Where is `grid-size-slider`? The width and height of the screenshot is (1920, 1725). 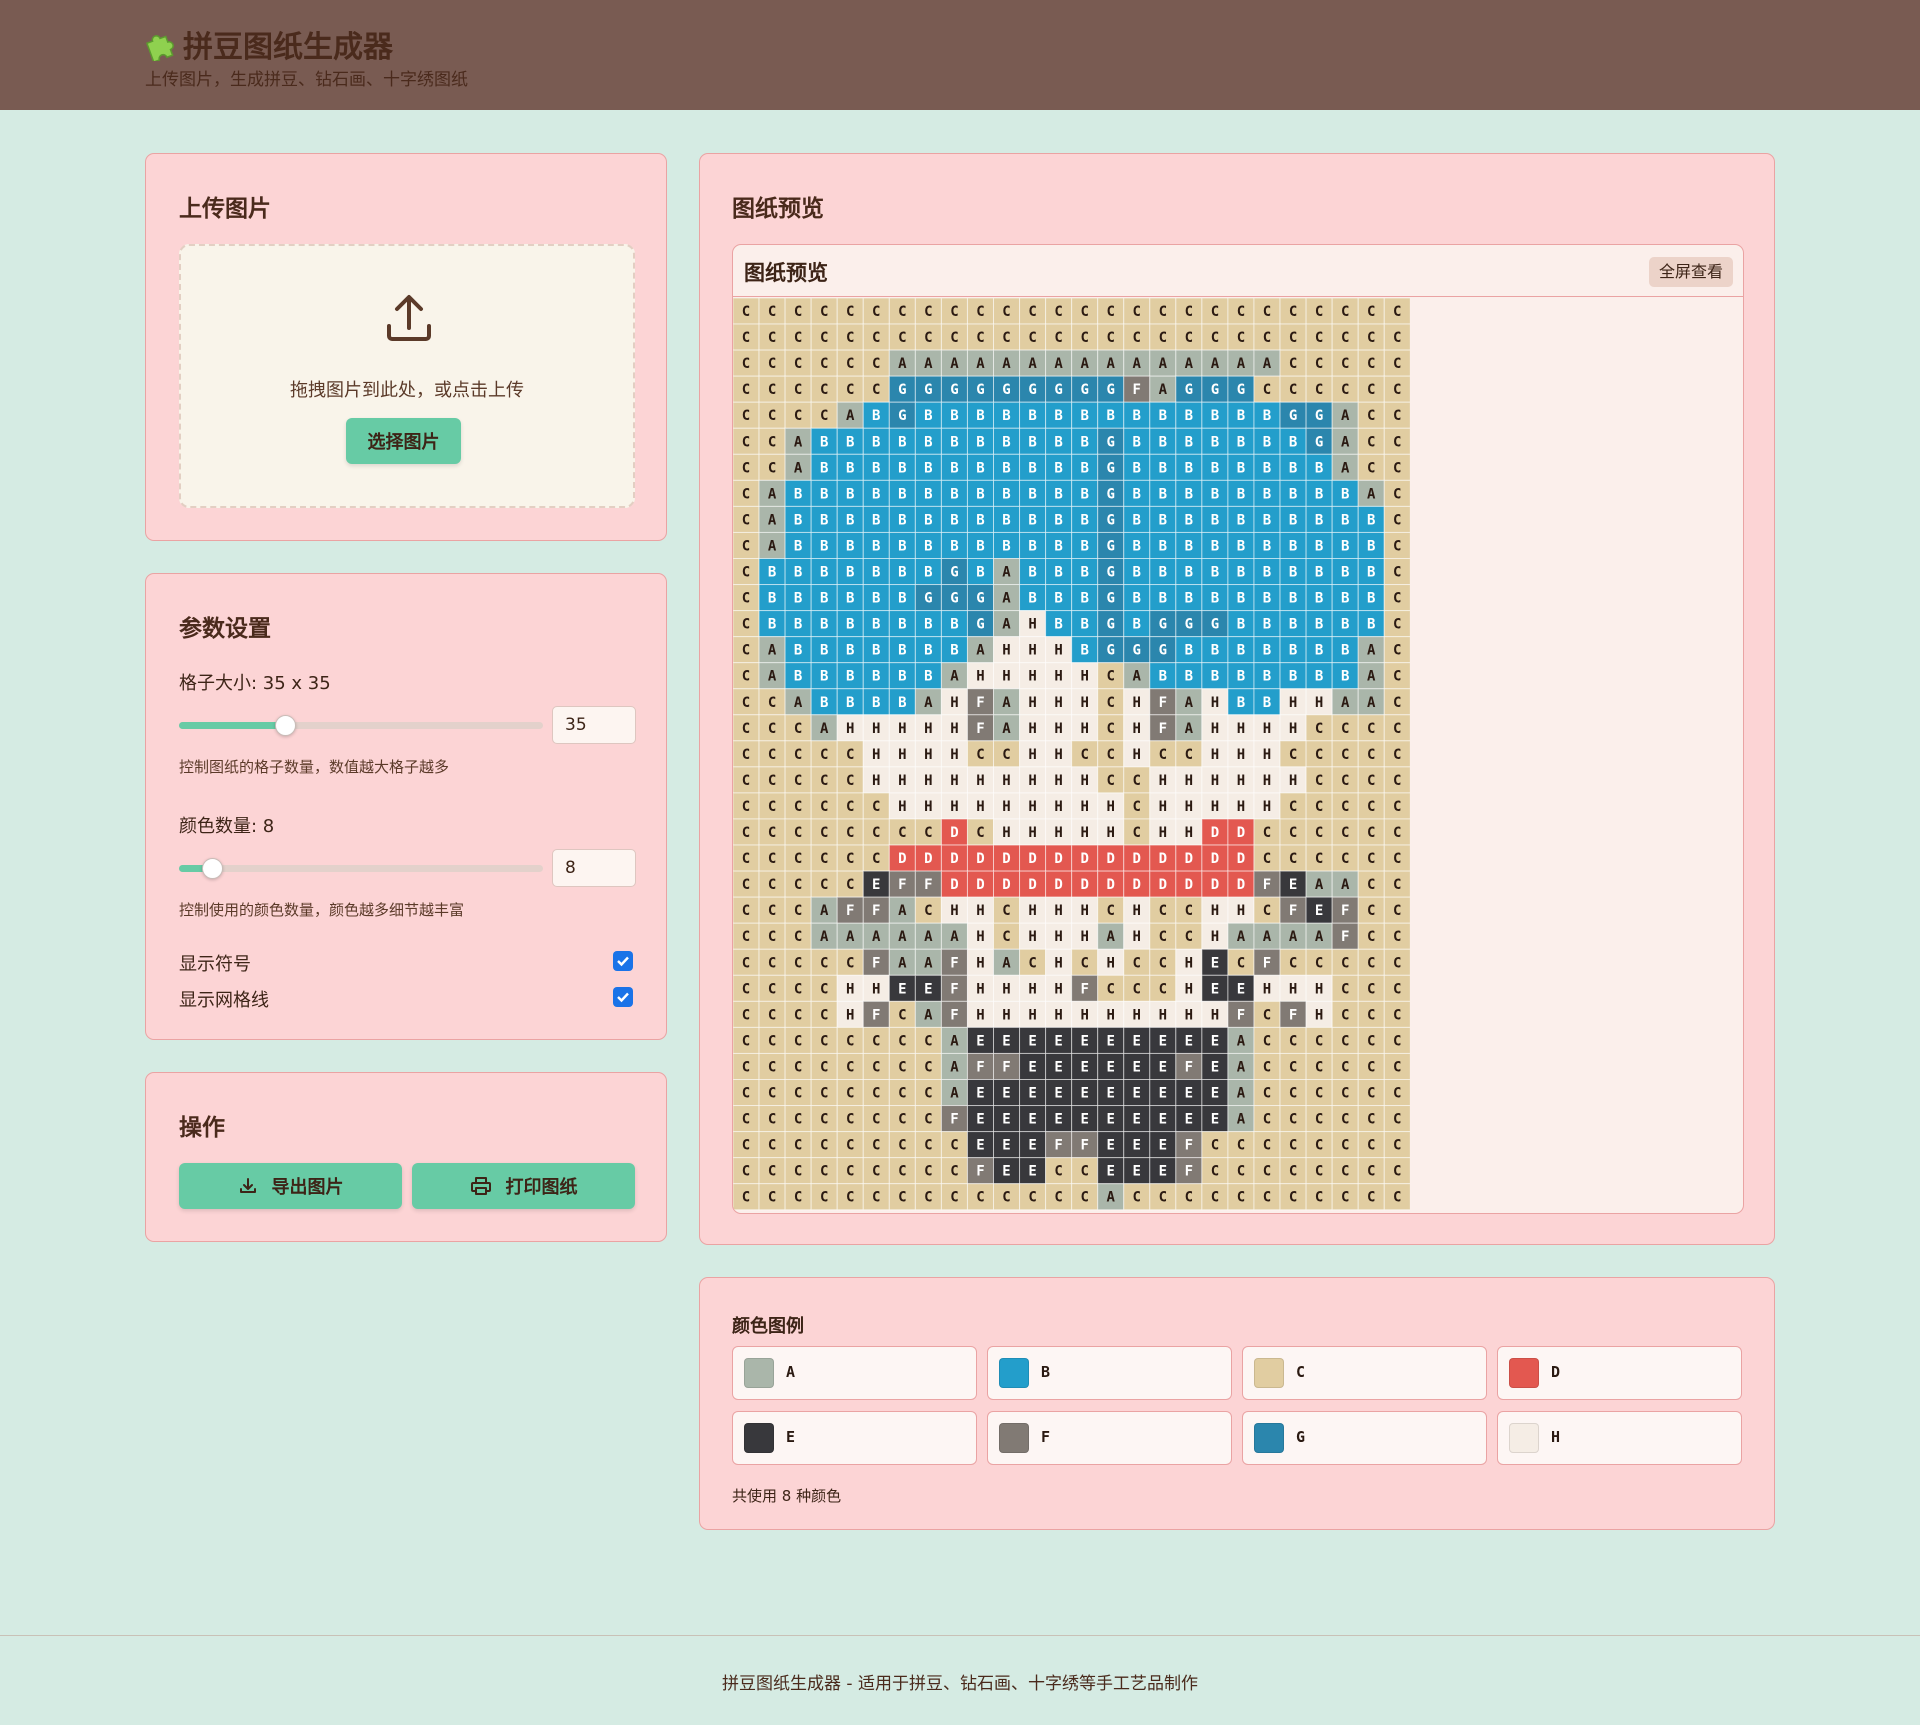
grid-size-slider is located at coordinates (361, 725).